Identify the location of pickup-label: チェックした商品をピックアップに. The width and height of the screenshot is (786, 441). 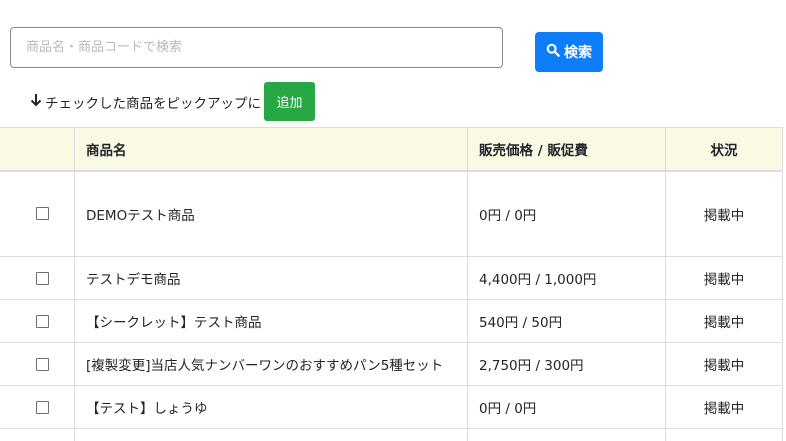
(153, 103).